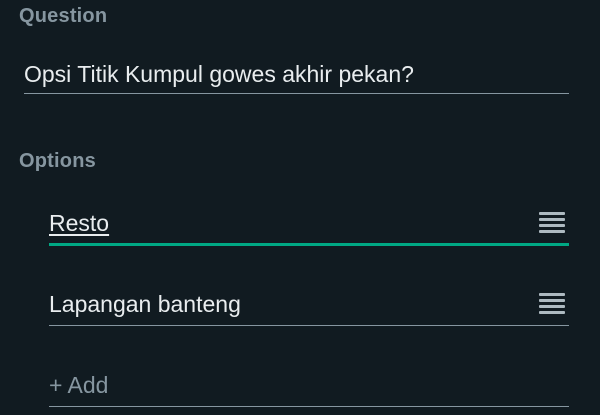 The height and width of the screenshot is (415, 600). I want to click on option-input-1: Resto, so click(309, 224).